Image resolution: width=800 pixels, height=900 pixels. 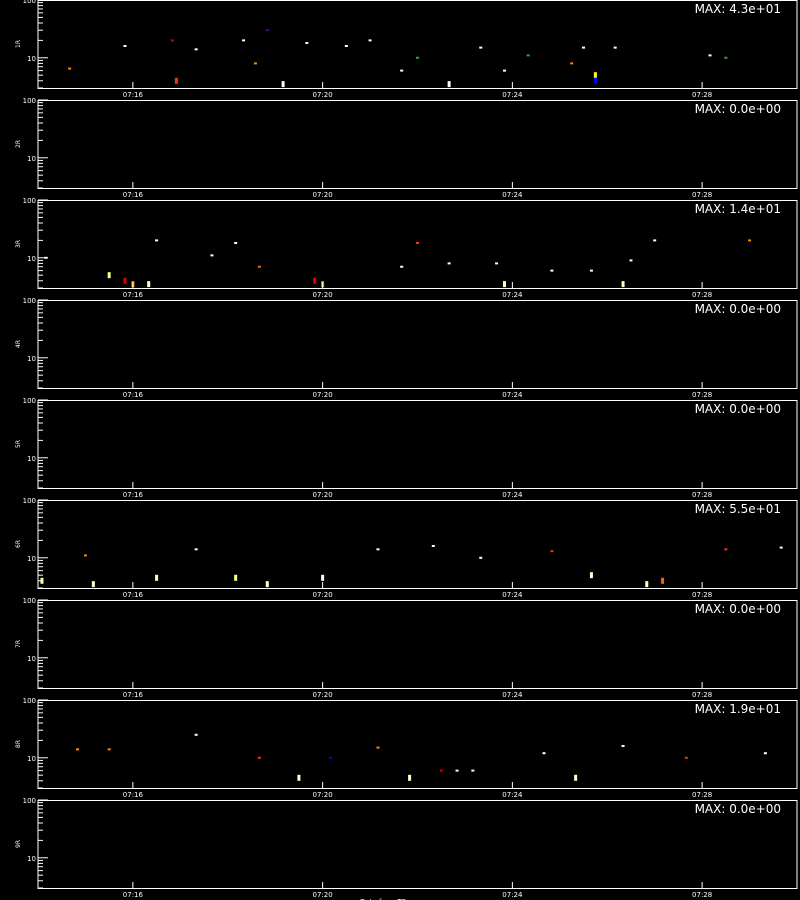 I want to click on panel-4r: 100 10 4R 07:16 07:20 07:24 07:28 MAX: 0.0e+00, so click(x=406, y=348).